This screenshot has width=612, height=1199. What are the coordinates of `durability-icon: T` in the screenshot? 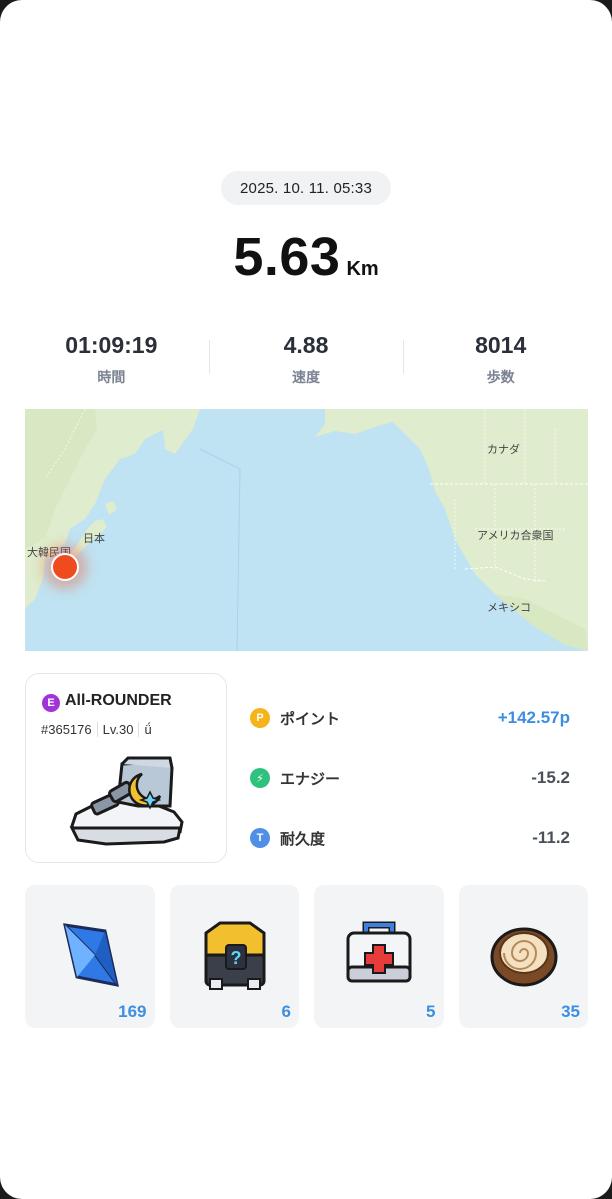 It's located at (260, 838).